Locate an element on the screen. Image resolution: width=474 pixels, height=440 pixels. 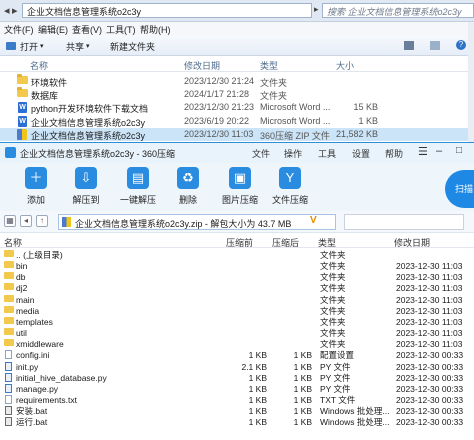
column-modified-date: 修改日期 is located at coordinates (412, 242).